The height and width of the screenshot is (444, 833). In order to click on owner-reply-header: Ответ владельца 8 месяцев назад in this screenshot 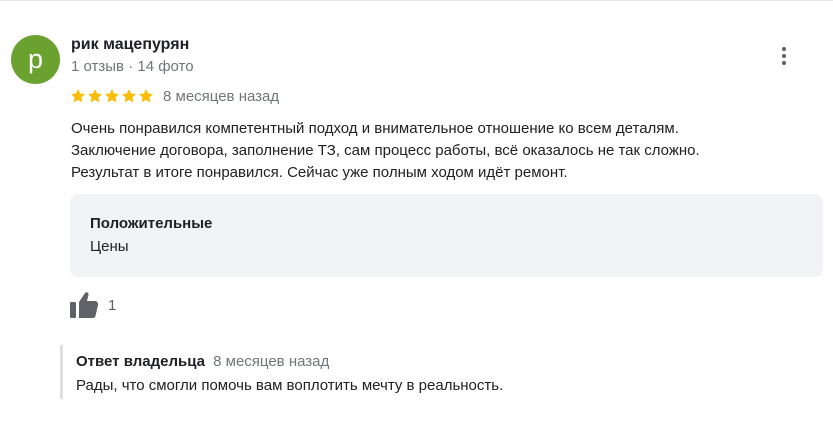, I will do `click(202, 361)`.